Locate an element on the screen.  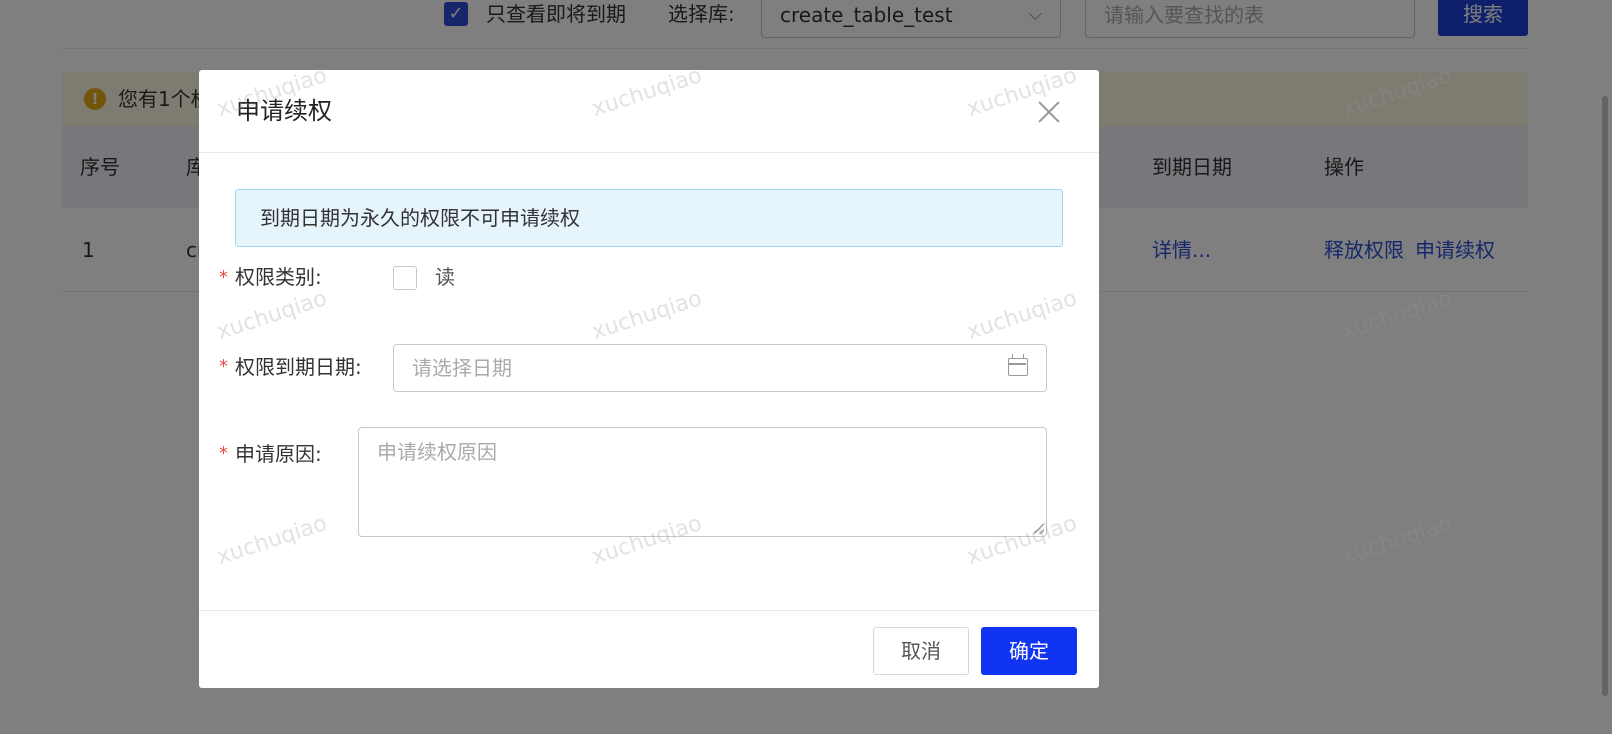
calendar-icon is located at coordinates (1018, 365).